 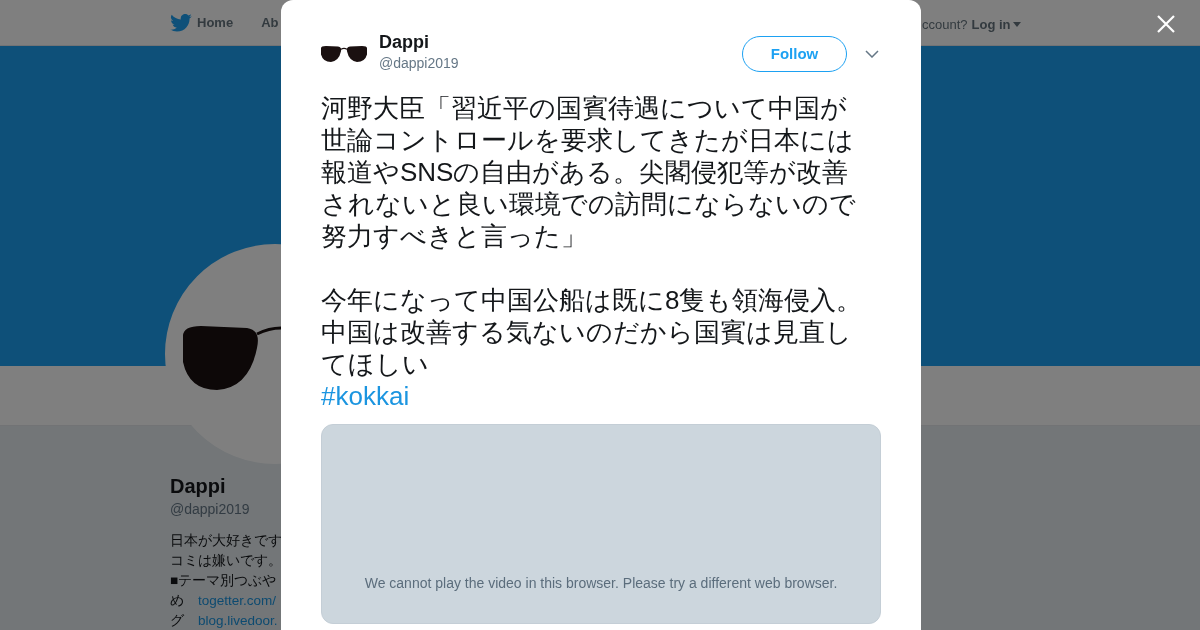 I want to click on sunglasses-icon, so click(x=344, y=54).